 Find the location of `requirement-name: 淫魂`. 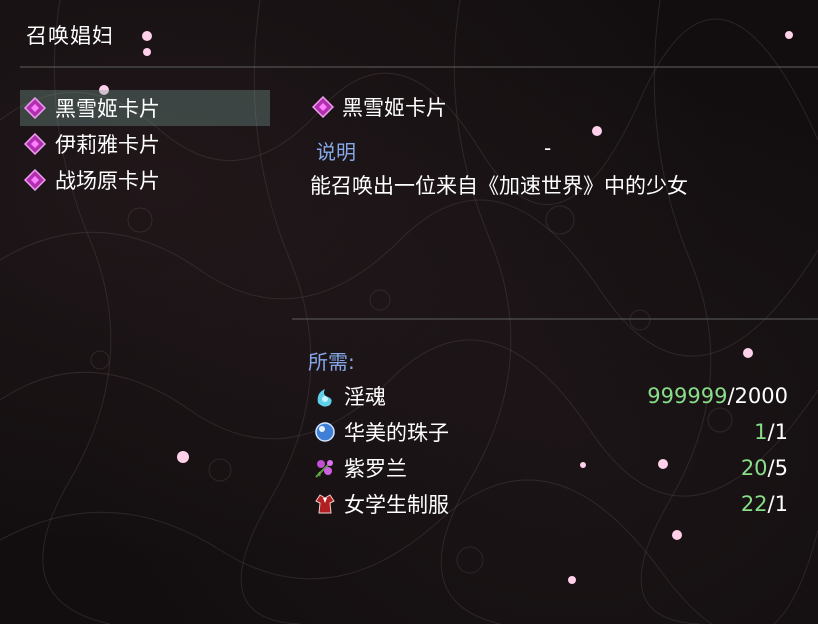

requirement-name: 淫魂 is located at coordinates (365, 397).